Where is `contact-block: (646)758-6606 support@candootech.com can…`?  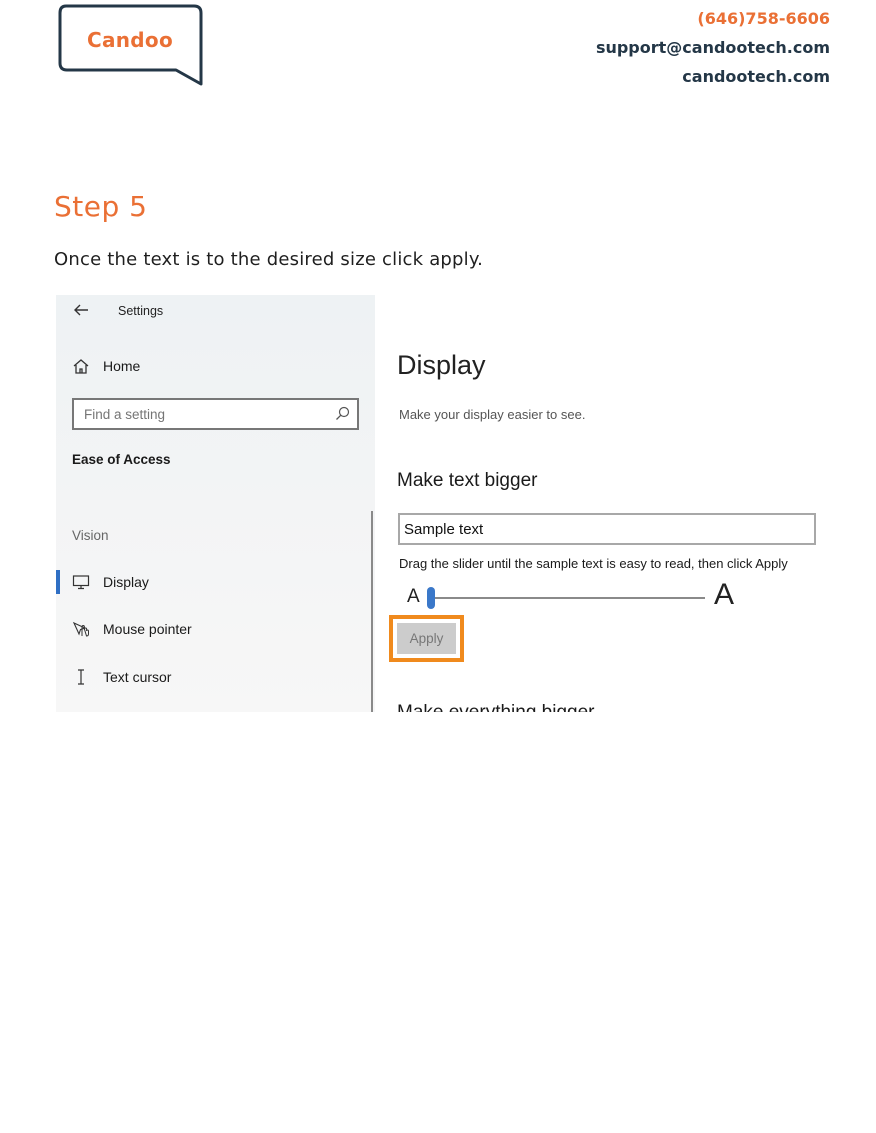 contact-block: (646)758-6606 support@candootech.com can… is located at coordinates (713, 47).